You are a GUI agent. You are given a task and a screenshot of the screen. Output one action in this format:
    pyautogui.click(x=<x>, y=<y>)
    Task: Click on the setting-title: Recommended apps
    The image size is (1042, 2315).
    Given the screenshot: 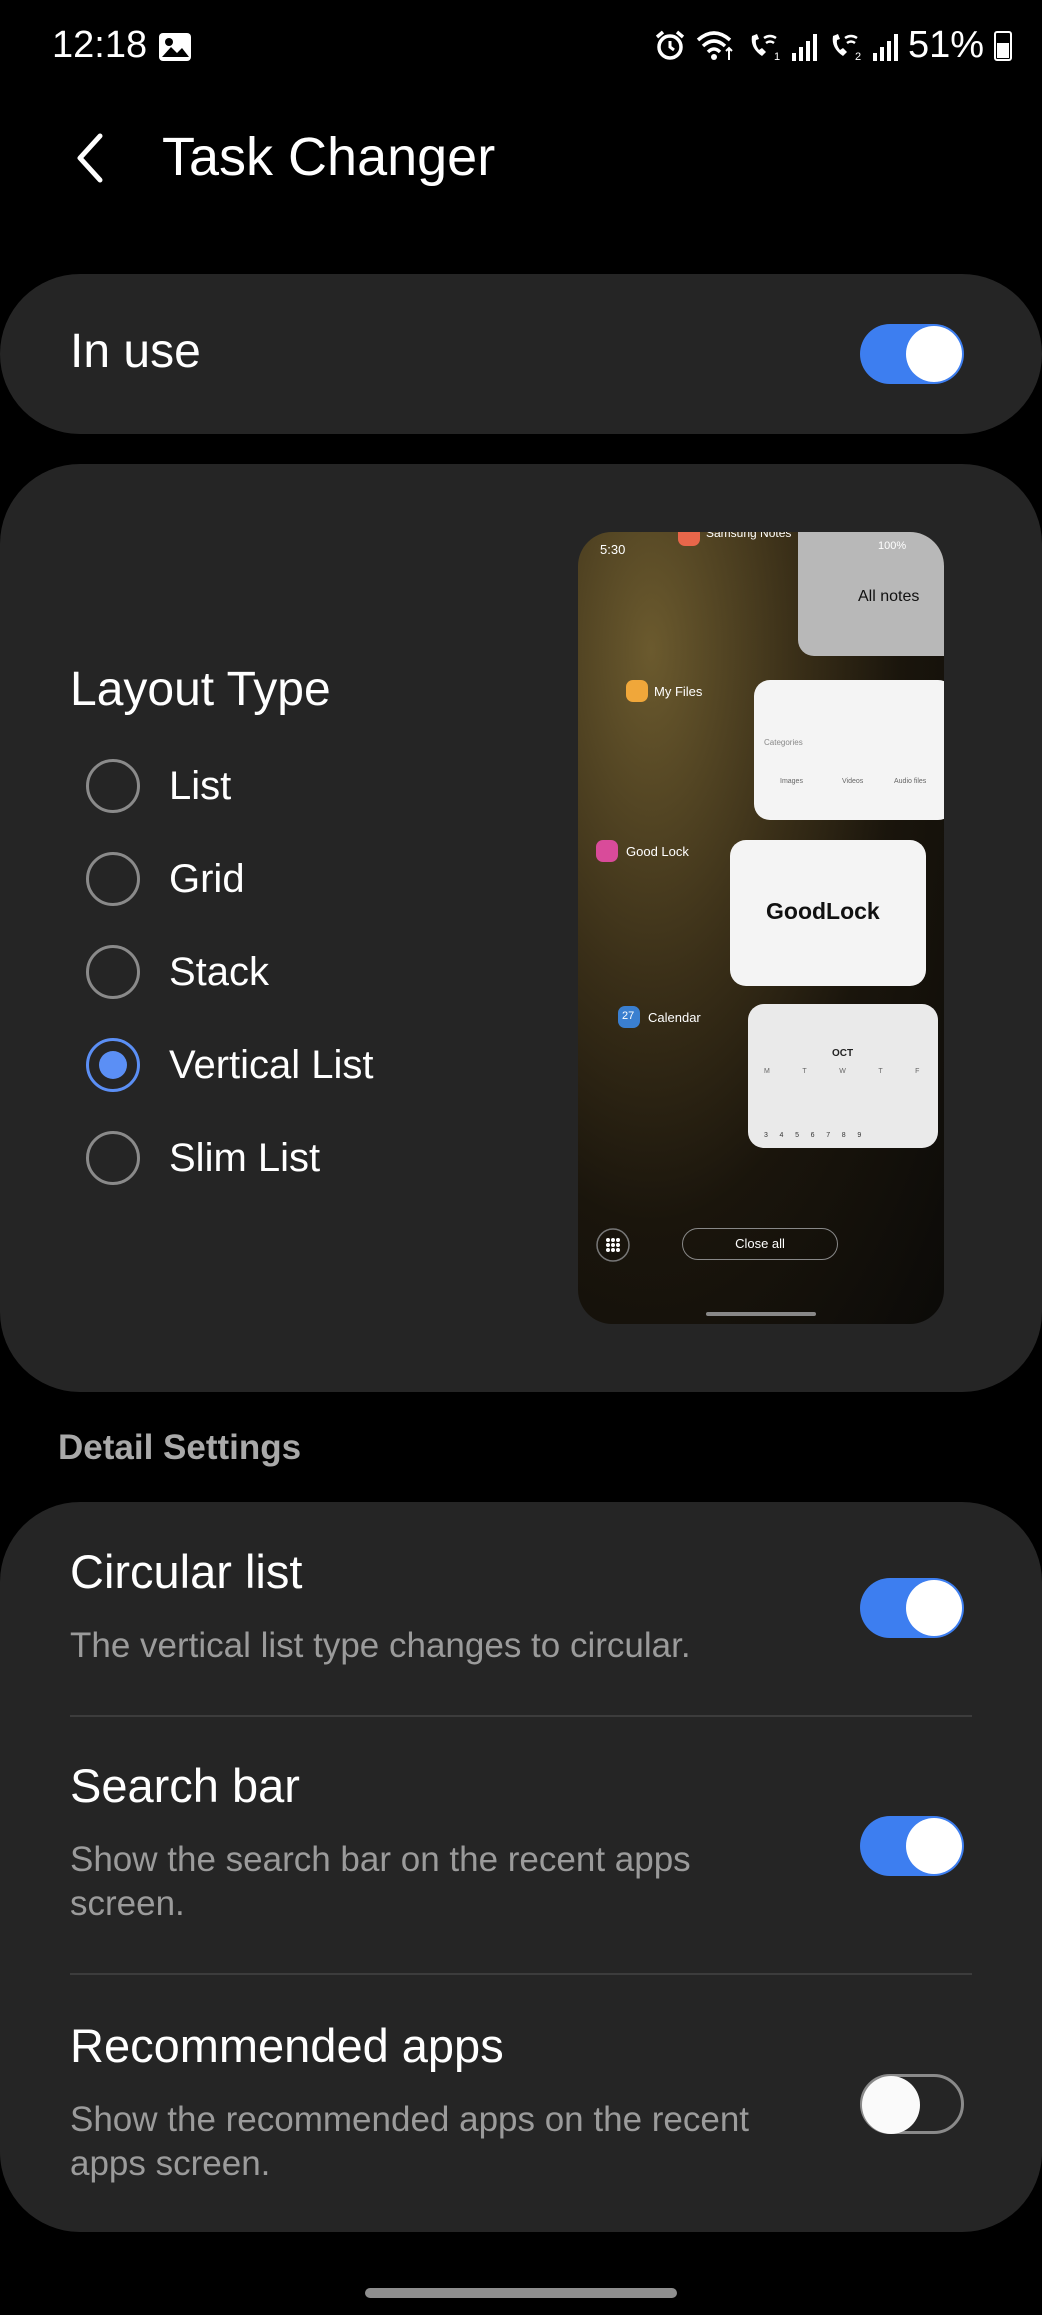 What is the action you would take?
    pyautogui.click(x=287, y=2045)
    